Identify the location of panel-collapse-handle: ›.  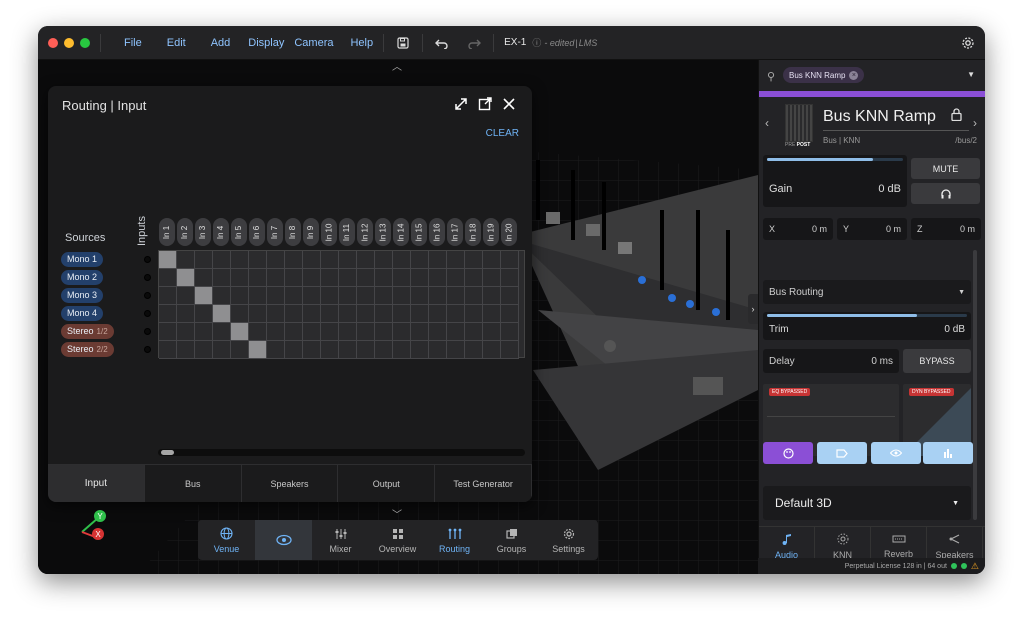
(753, 309).